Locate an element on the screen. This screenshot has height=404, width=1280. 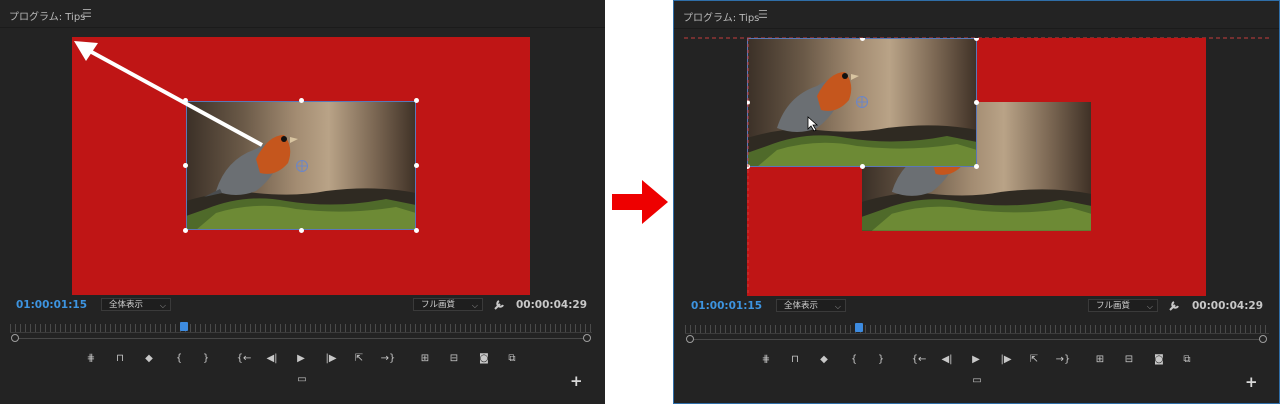
cursor-arrow-icon is located at coordinates (813, 124).